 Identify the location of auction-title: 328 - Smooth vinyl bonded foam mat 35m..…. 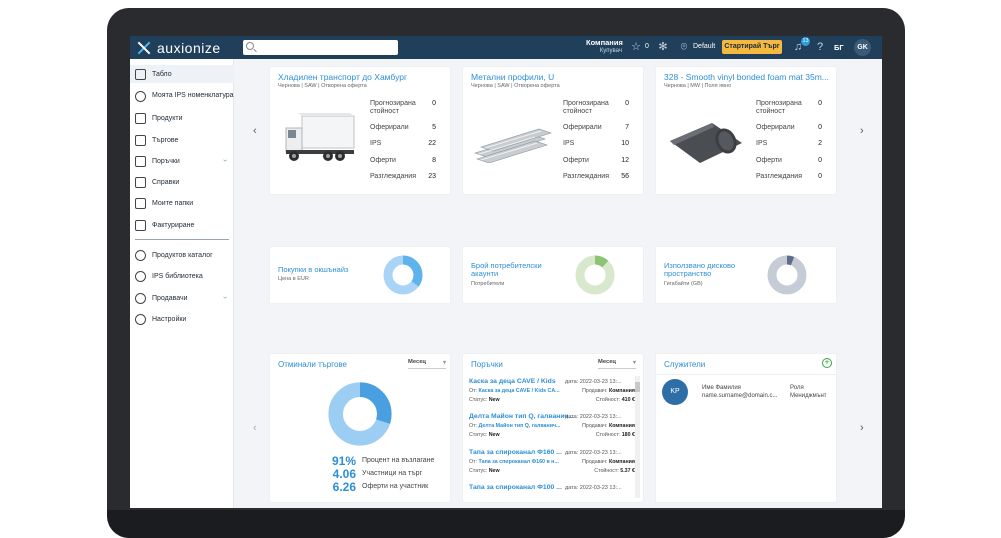
(746, 77).